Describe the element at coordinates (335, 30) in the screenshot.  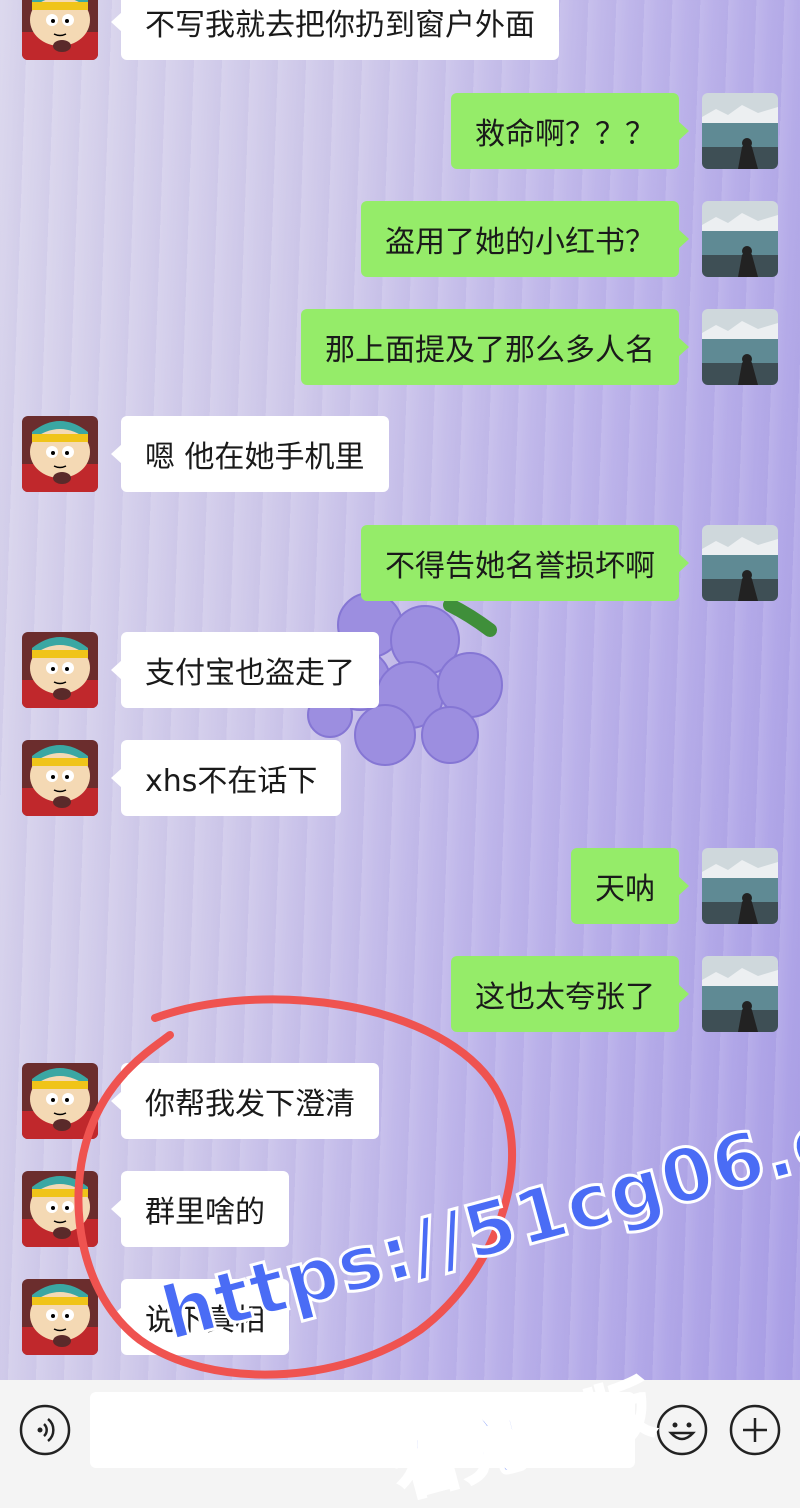
I see `received-message-bubble: 不写我就去把你扔到窗户外面` at that location.